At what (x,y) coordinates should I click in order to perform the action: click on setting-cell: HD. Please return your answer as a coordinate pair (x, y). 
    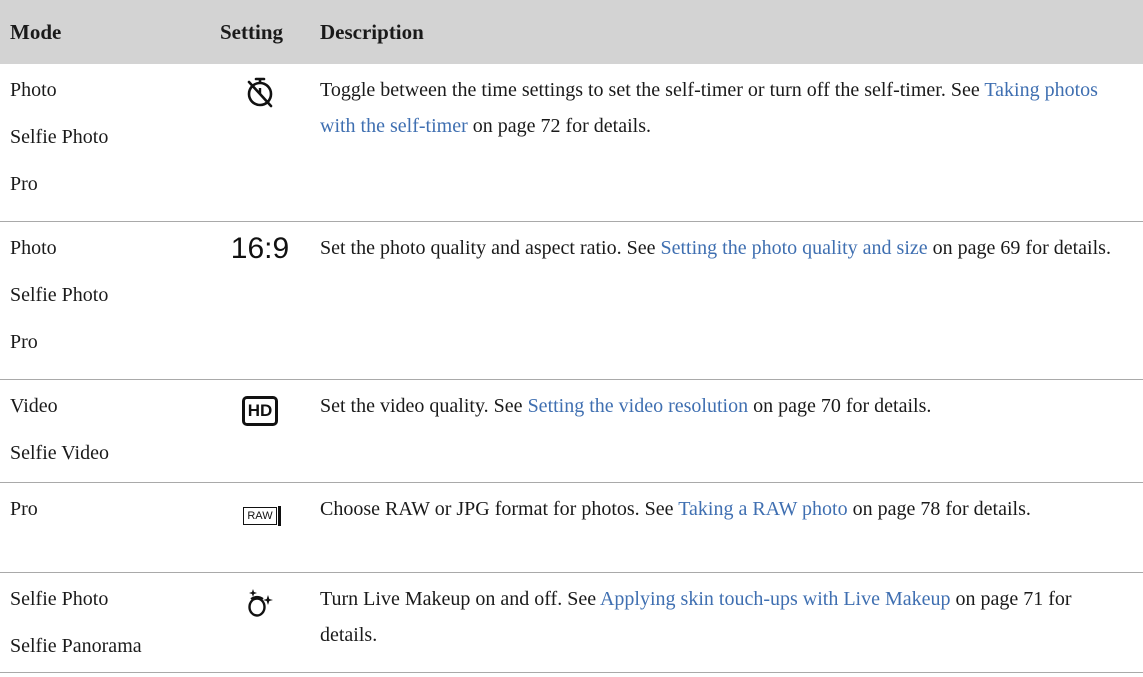
    Looking at the image, I should click on (260, 431).